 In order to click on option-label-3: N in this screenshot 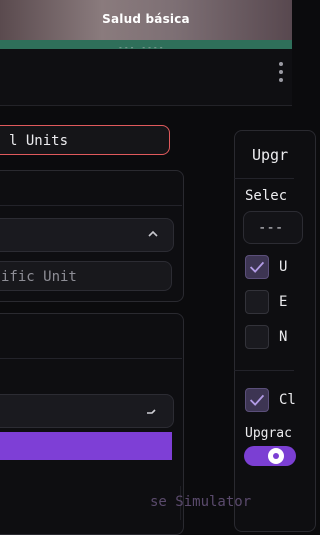, I will do `click(283, 337)`.